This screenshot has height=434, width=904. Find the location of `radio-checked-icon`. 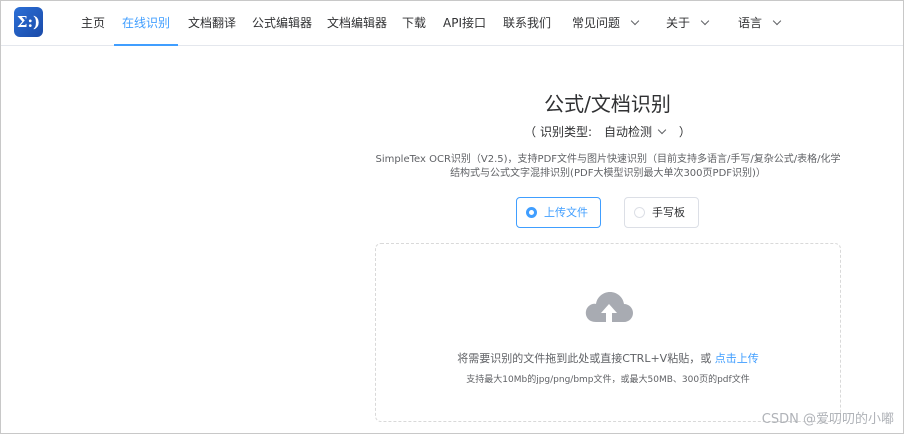

radio-checked-icon is located at coordinates (531, 212).